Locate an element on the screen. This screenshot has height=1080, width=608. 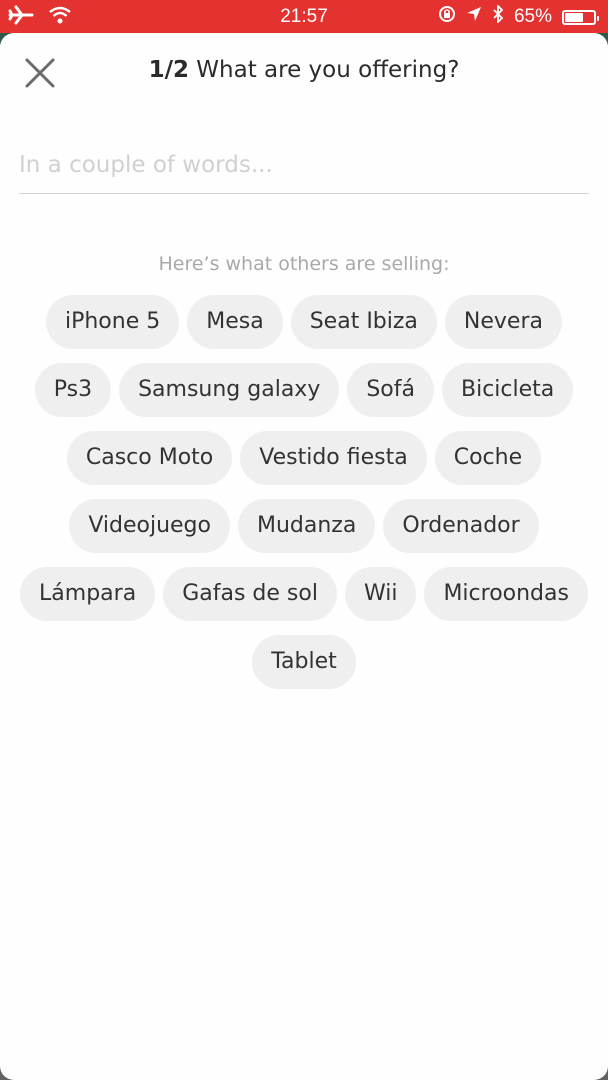
battery-percent: 65% is located at coordinates (532, 16).